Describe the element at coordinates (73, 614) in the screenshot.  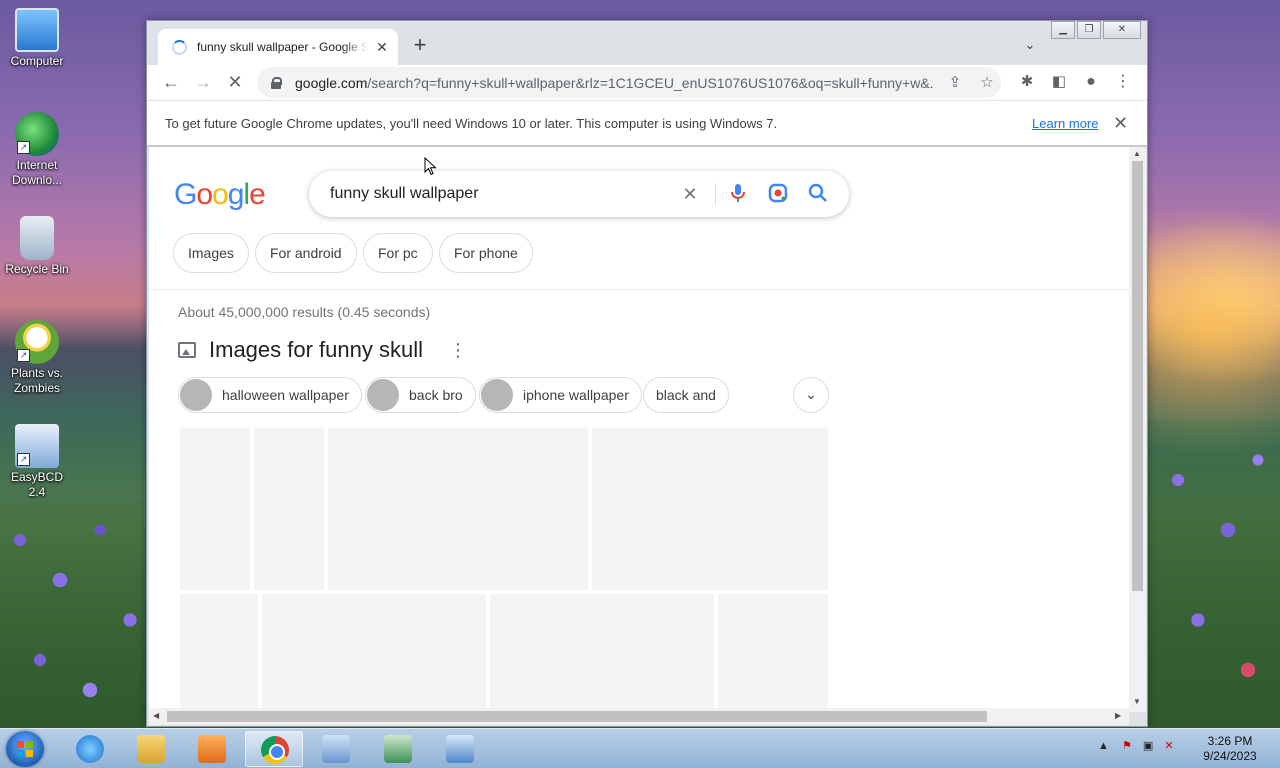
I see `wallpaper-flowers-left` at that location.